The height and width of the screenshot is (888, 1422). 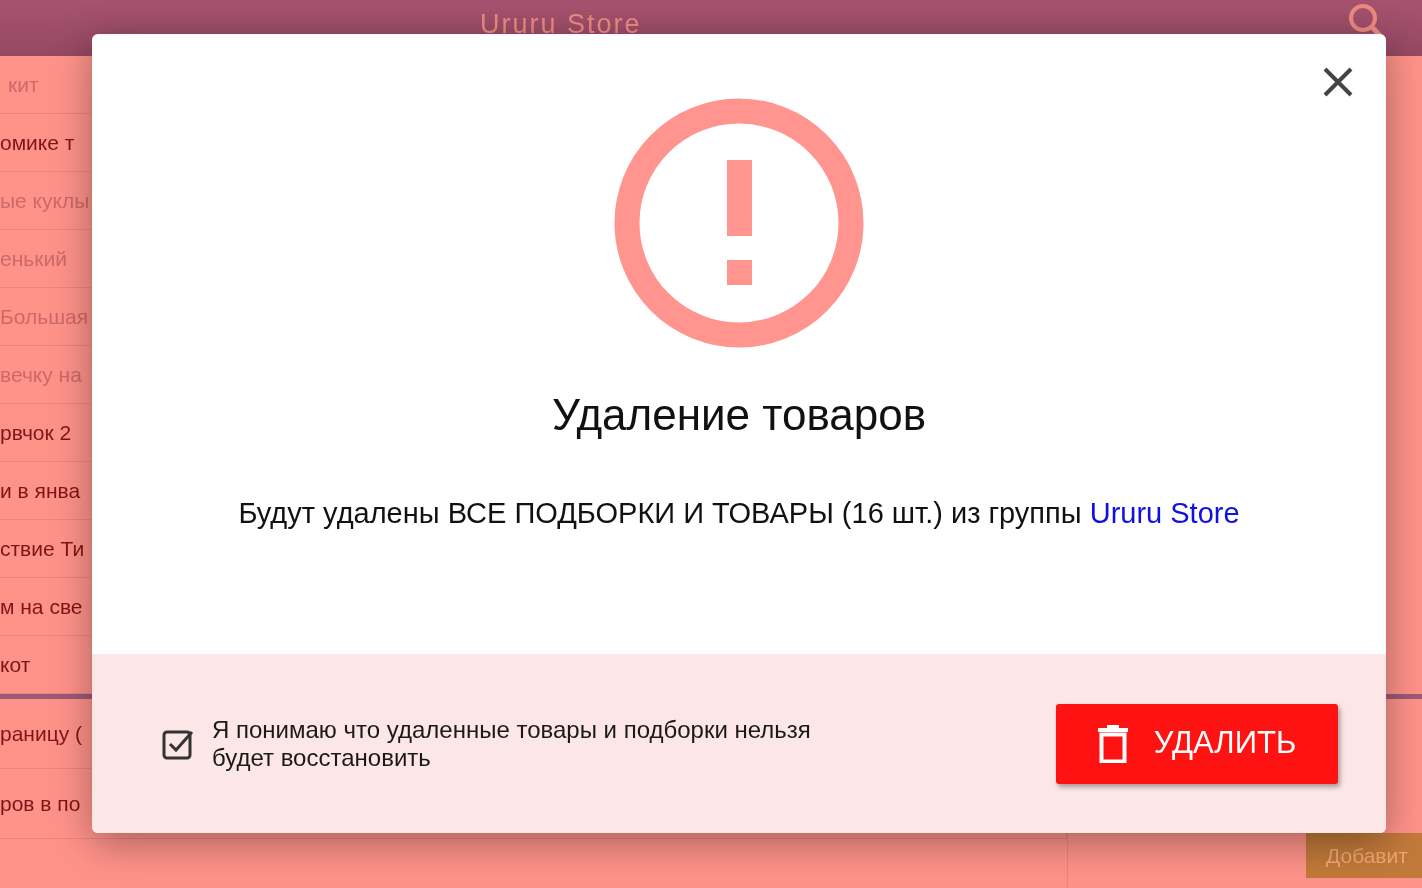 I want to click on list-item-text: ров в по, so click(x=40, y=803).